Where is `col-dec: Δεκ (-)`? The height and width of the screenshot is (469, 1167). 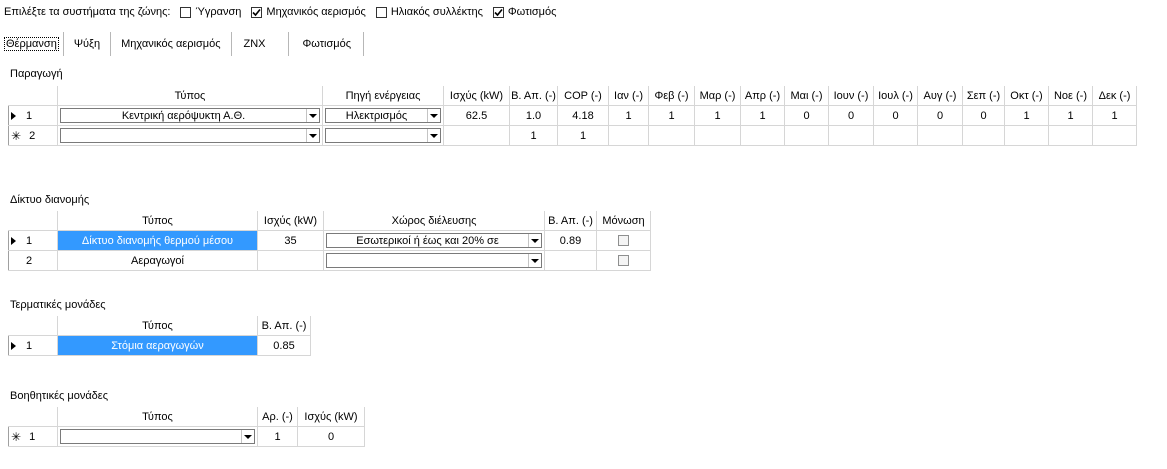
col-dec: Δεκ (-) is located at coordinates (1115, 96).